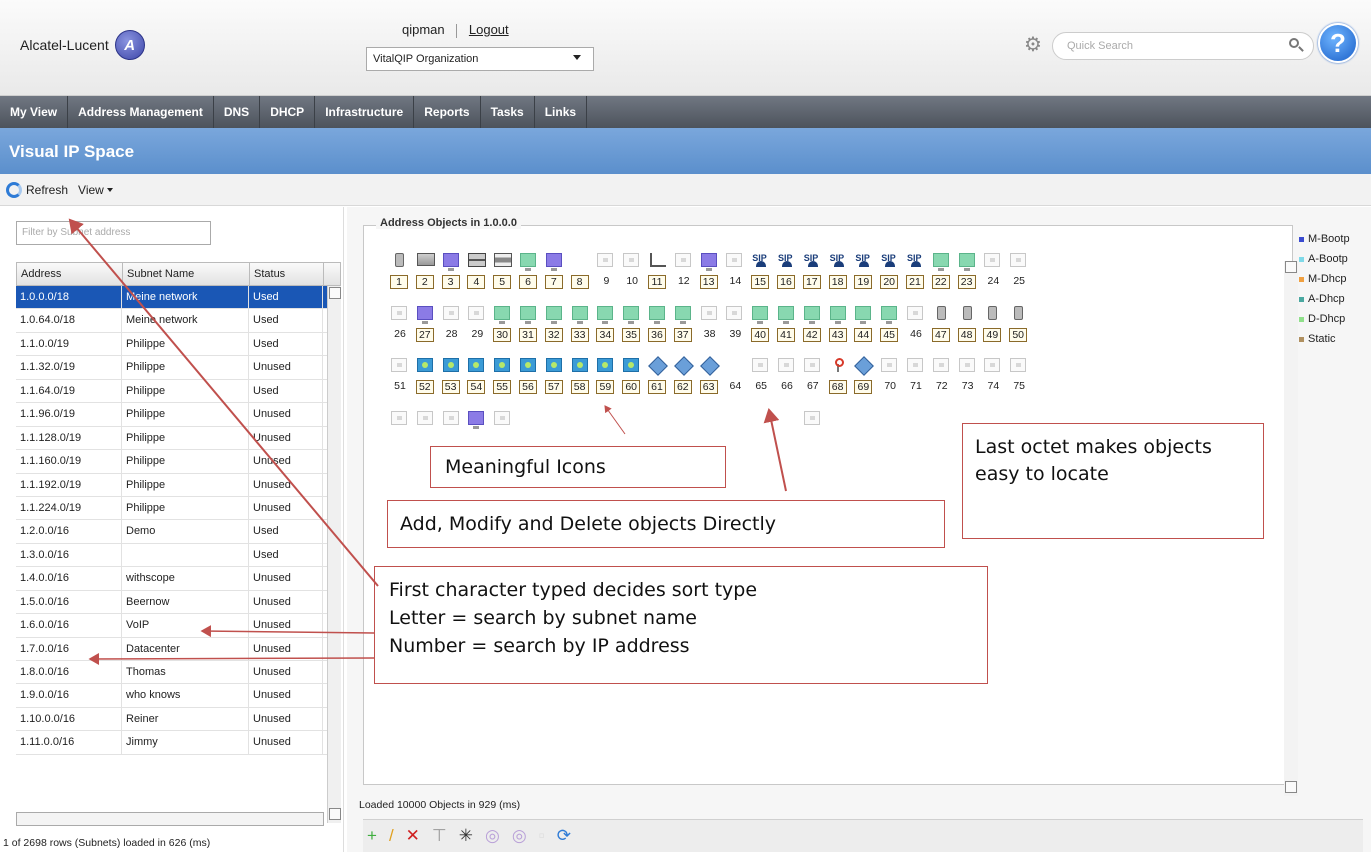 The height and width of the screenshot is (852, 1371). Describe the element at coordinates (335, 814) in the screenshot. I see `scroll-down-button` at that location.